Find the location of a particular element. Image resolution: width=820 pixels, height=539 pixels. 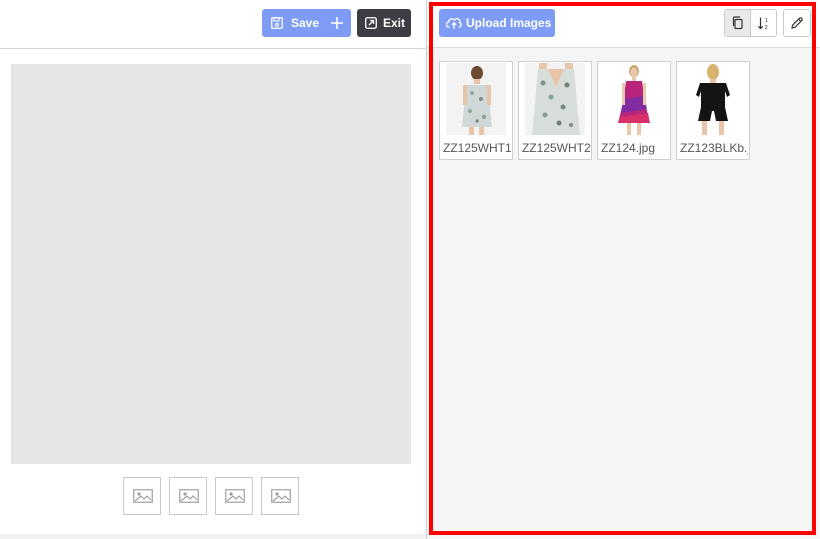

sort-icon: 1 2 is located at coordinates (762, 23).